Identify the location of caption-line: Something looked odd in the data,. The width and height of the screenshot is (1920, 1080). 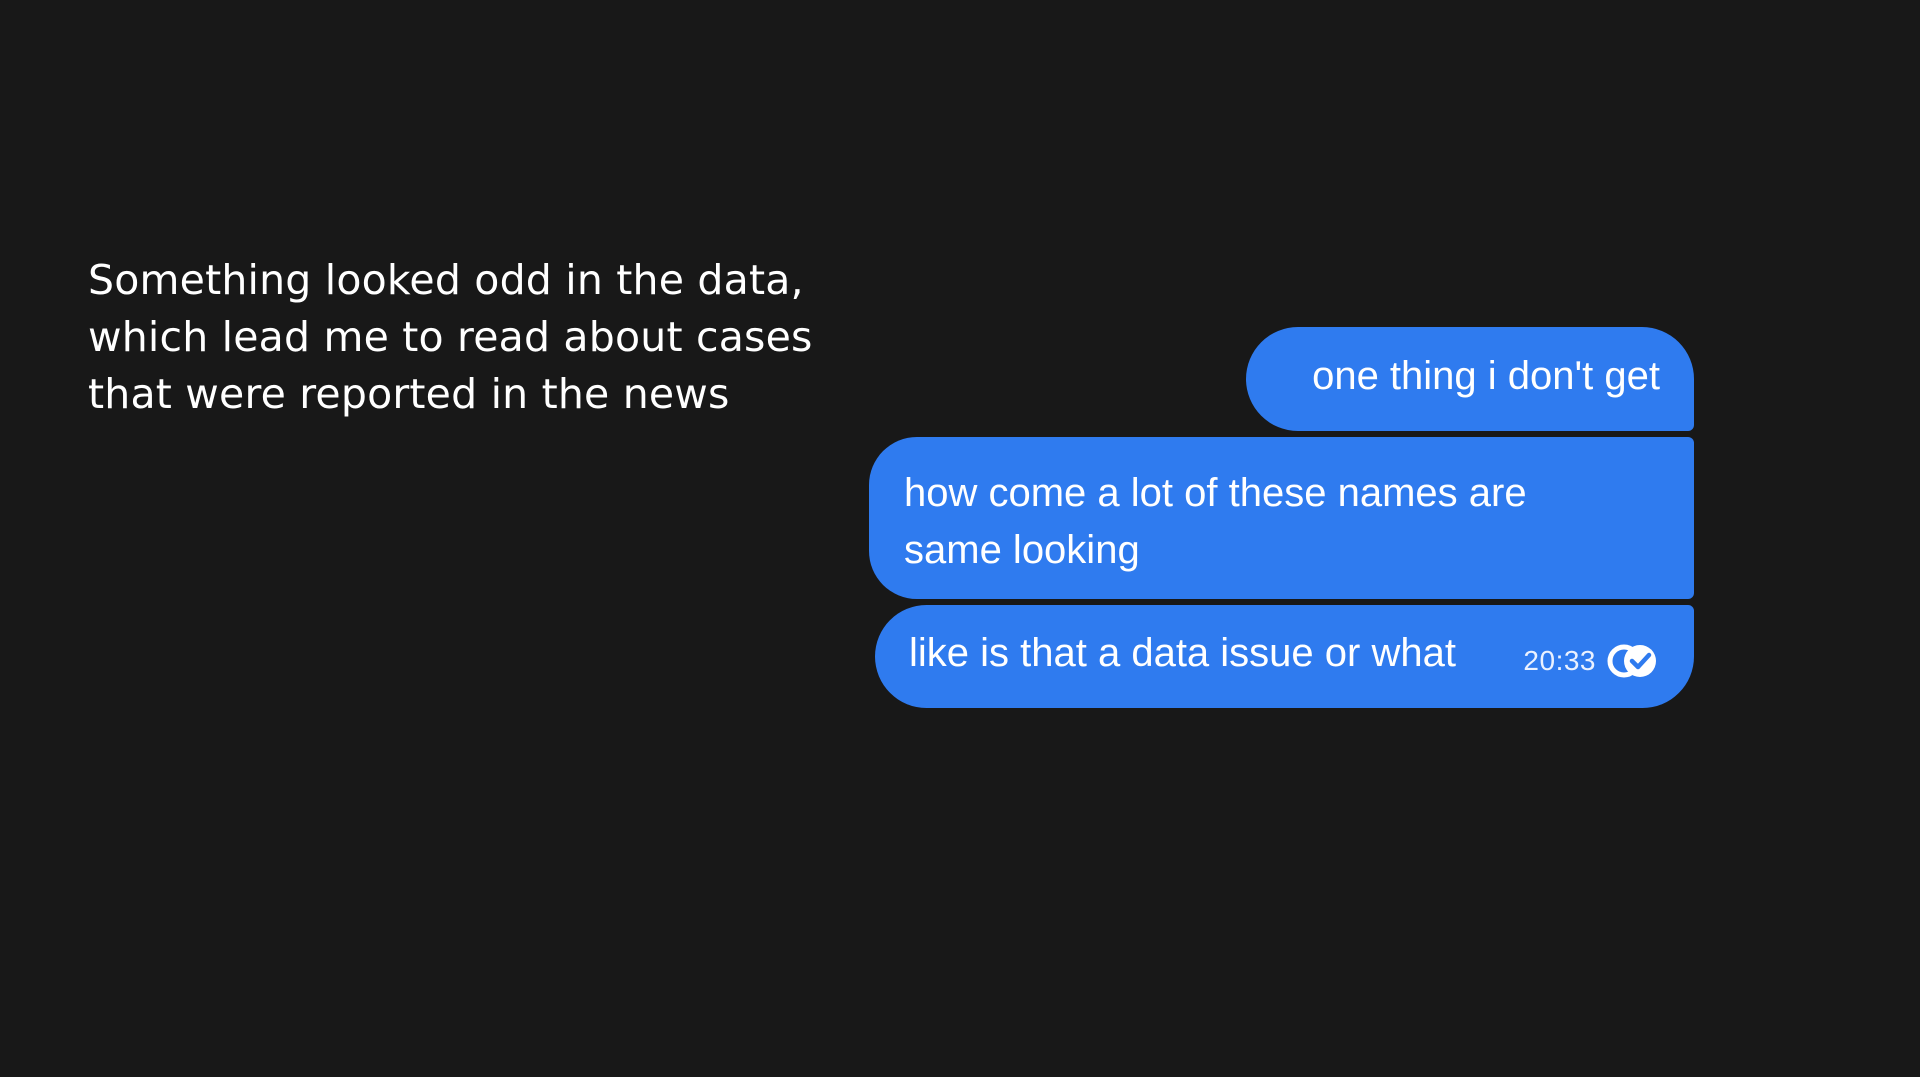
(446, 280).